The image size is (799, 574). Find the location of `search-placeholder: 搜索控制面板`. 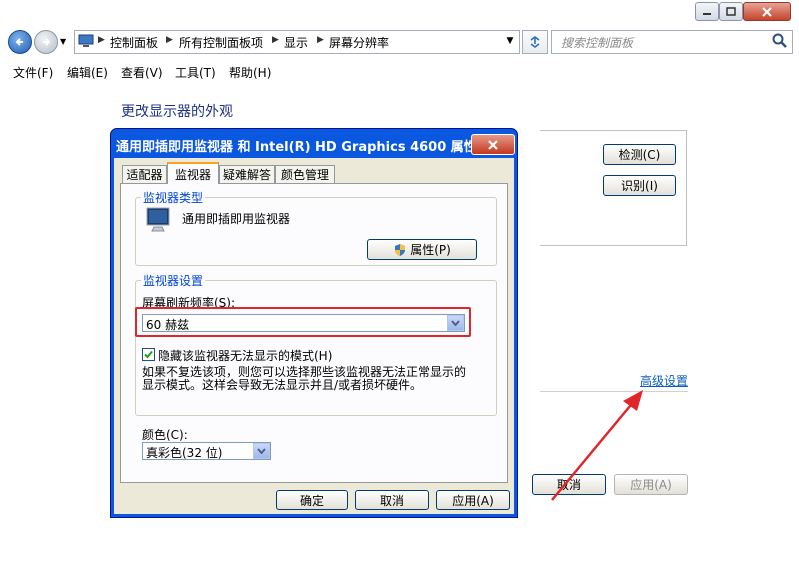

search-placeholder: 搜索控制面板 is located at coordinates (597, 42).